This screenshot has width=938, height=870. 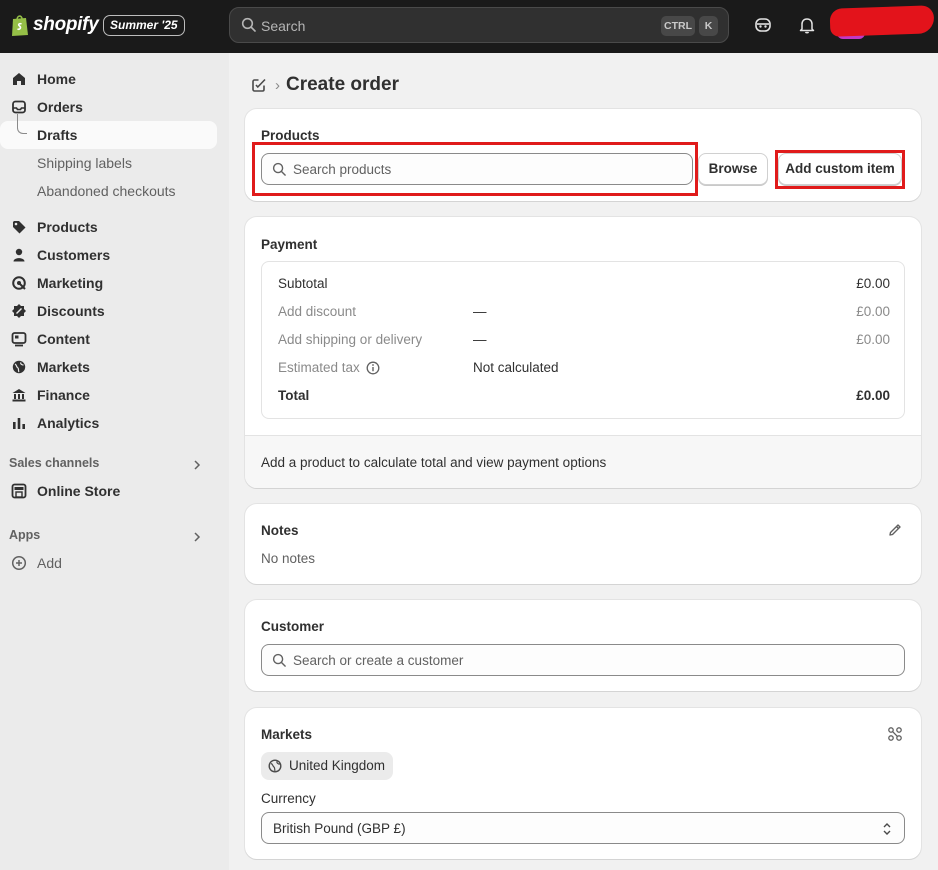 I want to click on sidebar-item-label: Online Store, so click(x=79, y=491).